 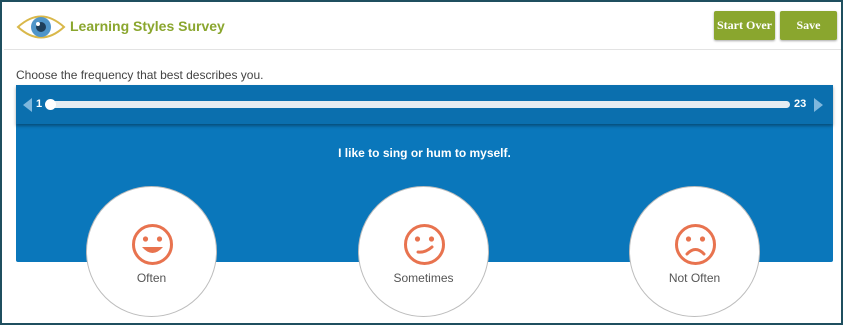 I want to click on save-button: Save, so click(x=808, y=25).